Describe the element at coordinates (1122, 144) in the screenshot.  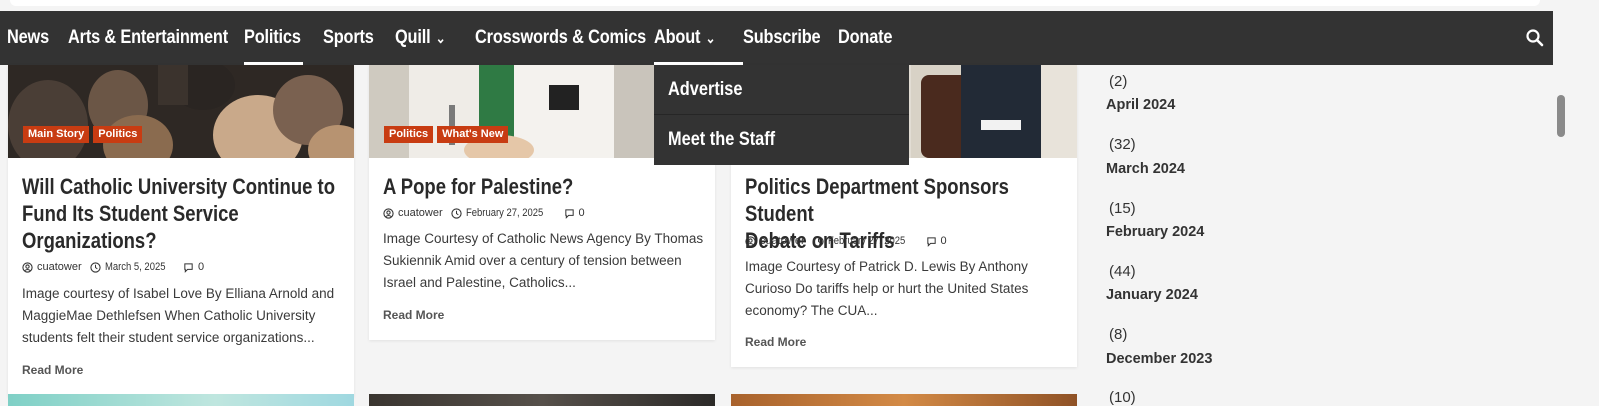
I see `archive-count: (32)` at that location.